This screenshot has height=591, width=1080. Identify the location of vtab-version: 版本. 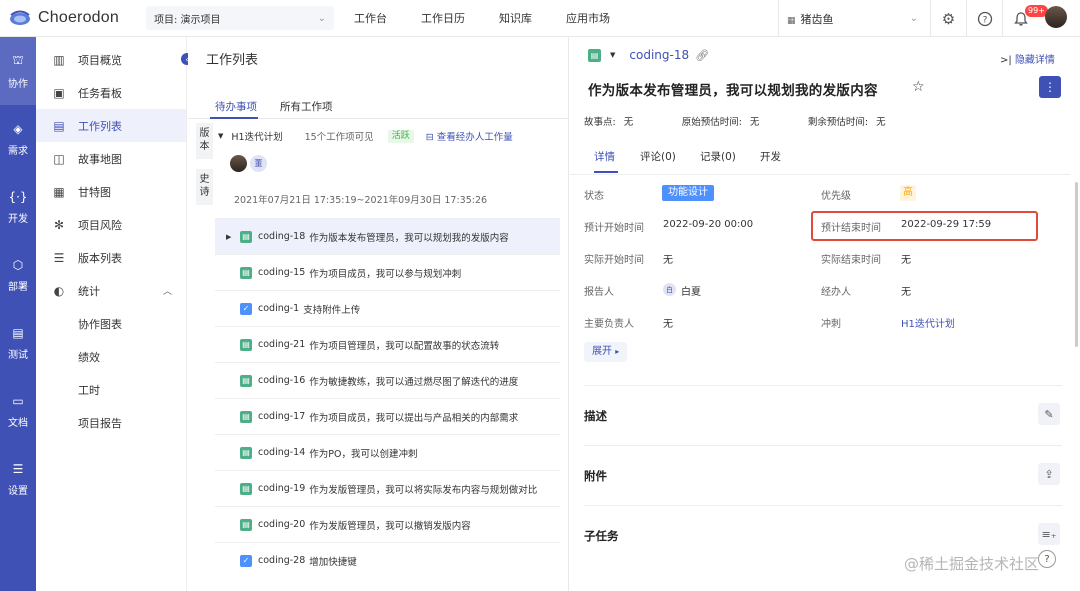
(204, 141).